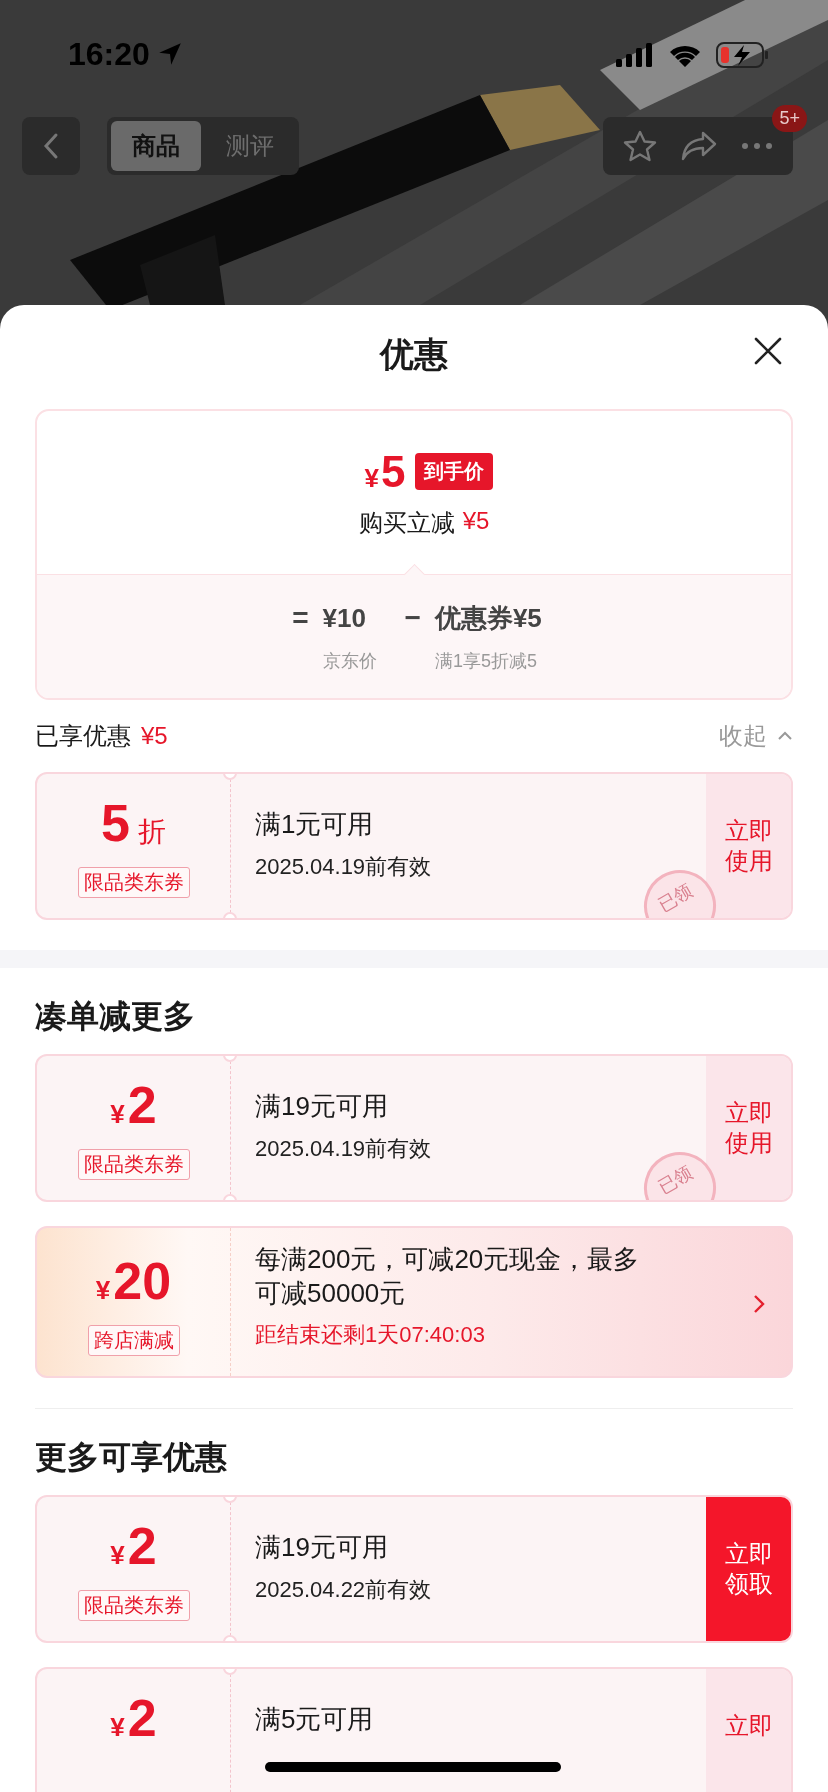  What do you see at coordinates (699, 146) in the screenshot?
I see `share-icon` at bounding box center [699, 146].